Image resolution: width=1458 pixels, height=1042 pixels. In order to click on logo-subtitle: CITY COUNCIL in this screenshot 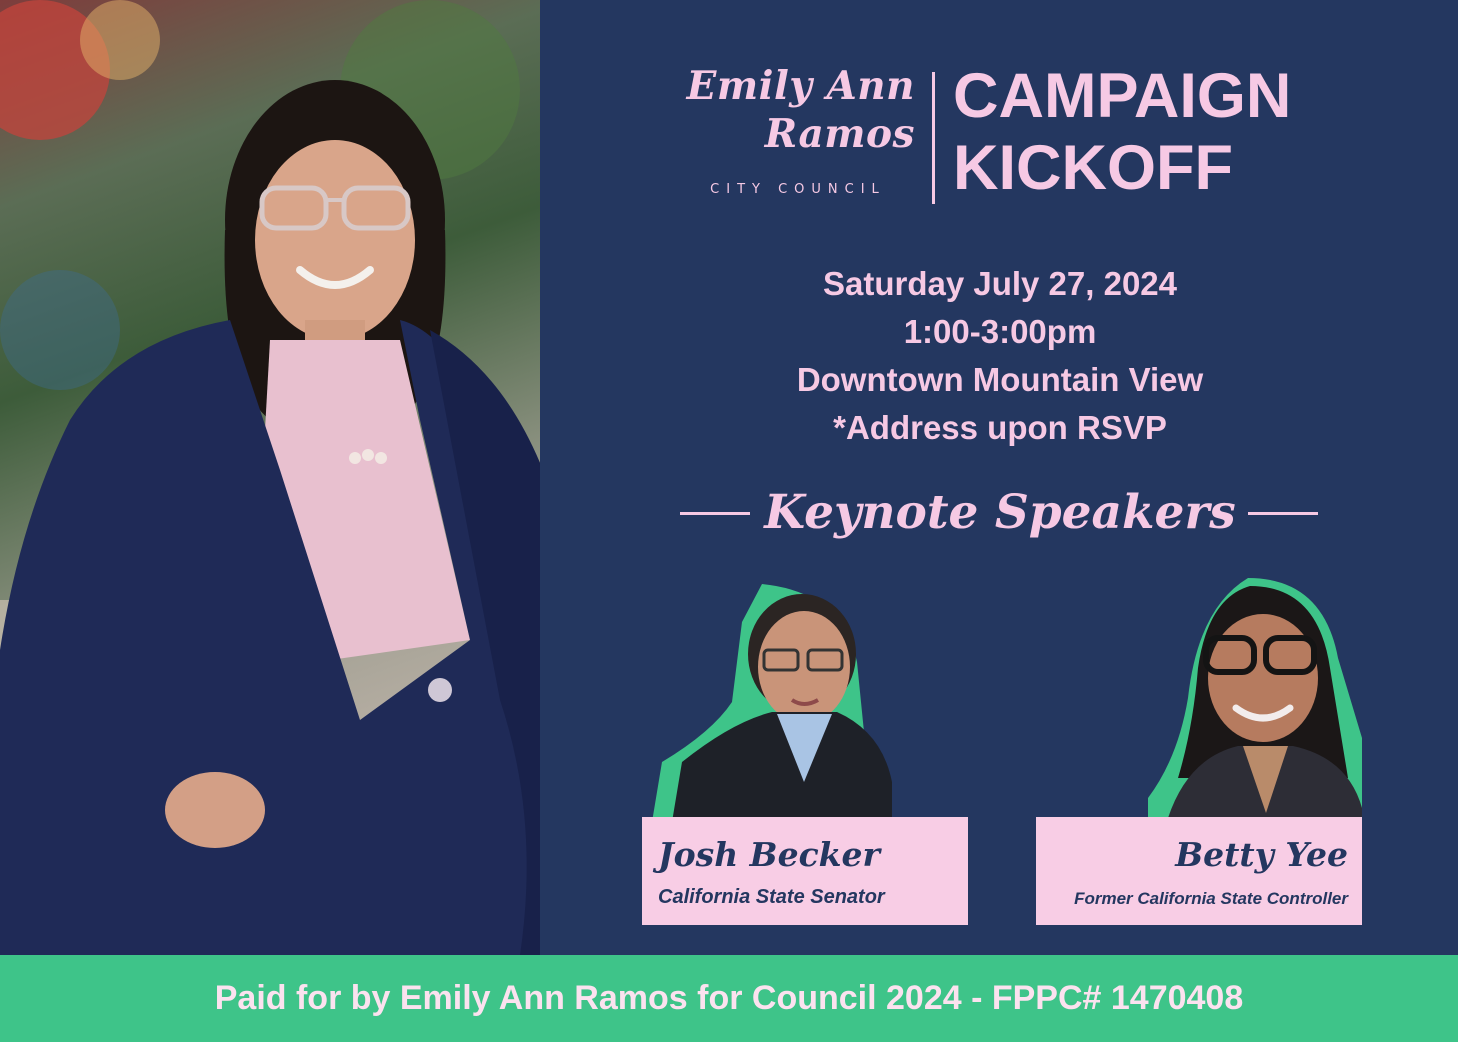, I will do `click(798, 189)`.